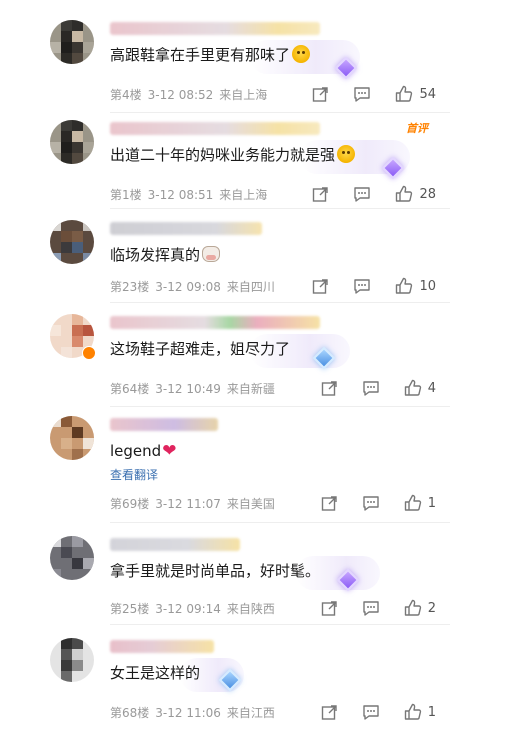 Image resolution: width=506 pixels, height=734 pixels. Describe the element at coordinates (250, 609) in the screenshot. I see `comment-location: 来自陕西` at that location.